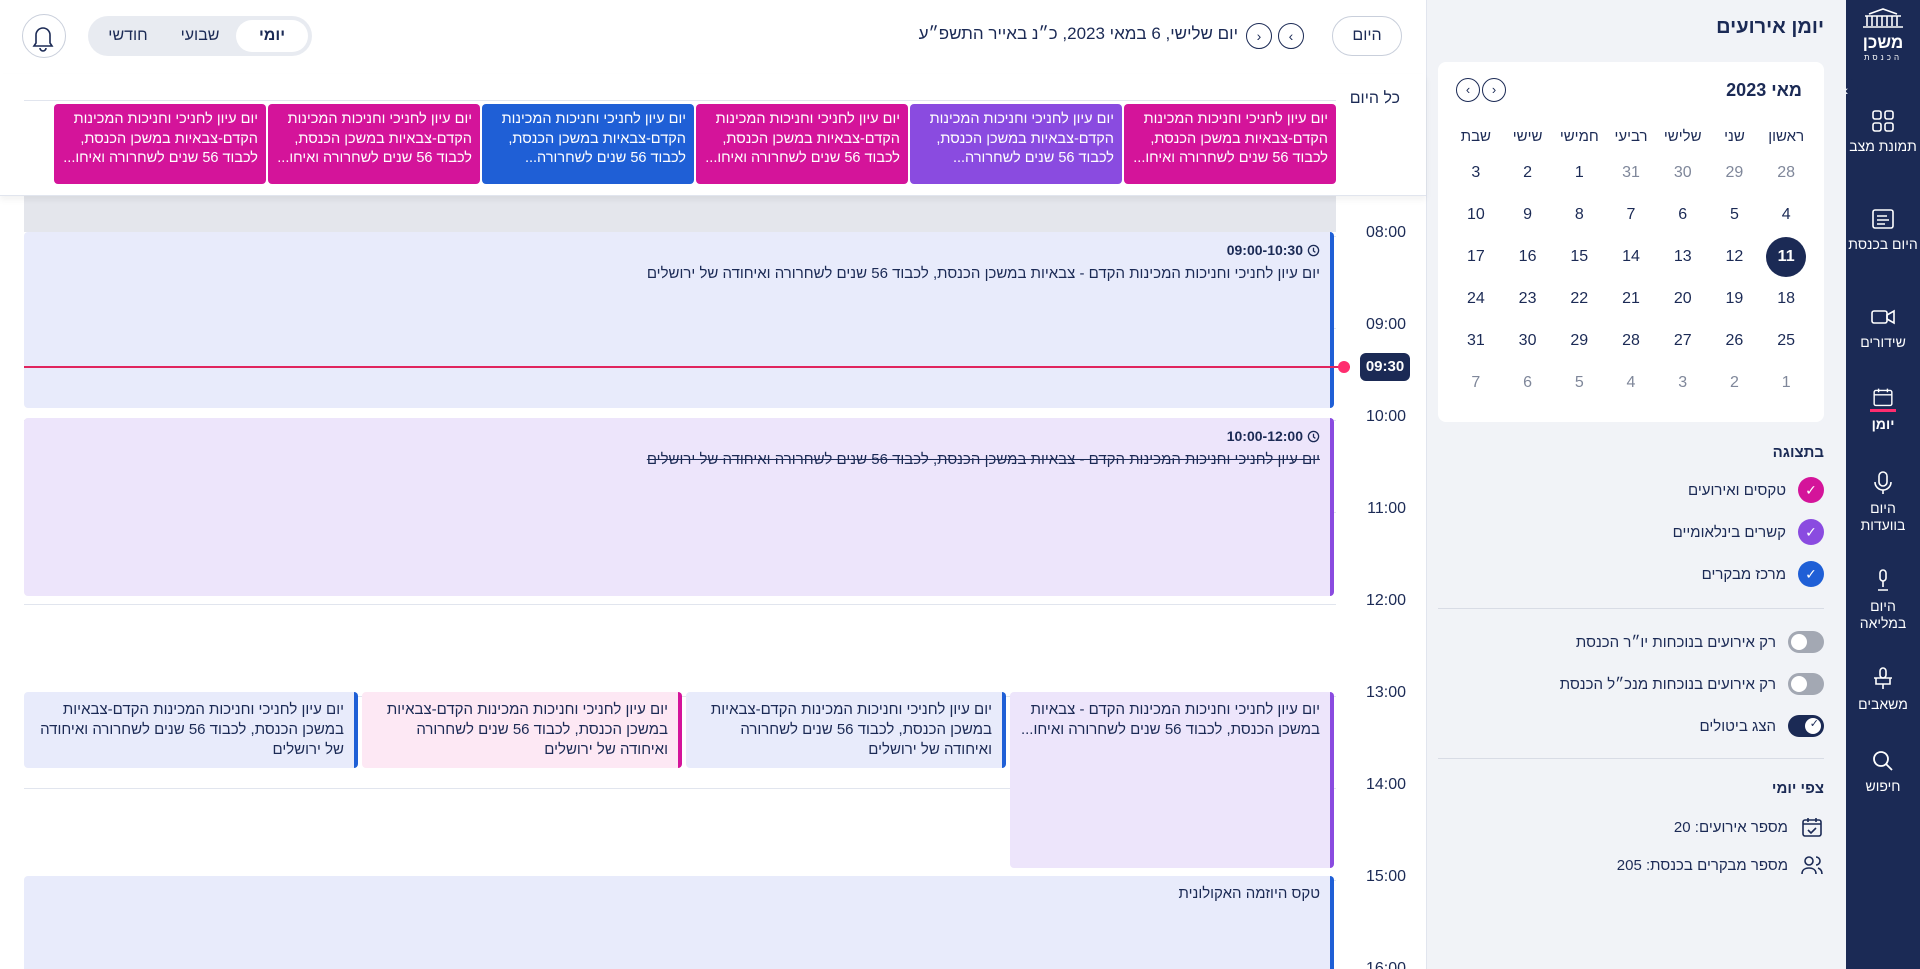  Describe the element at coordinates (1883, 482) in the screenshot. I see `microphone-icon` at that location.